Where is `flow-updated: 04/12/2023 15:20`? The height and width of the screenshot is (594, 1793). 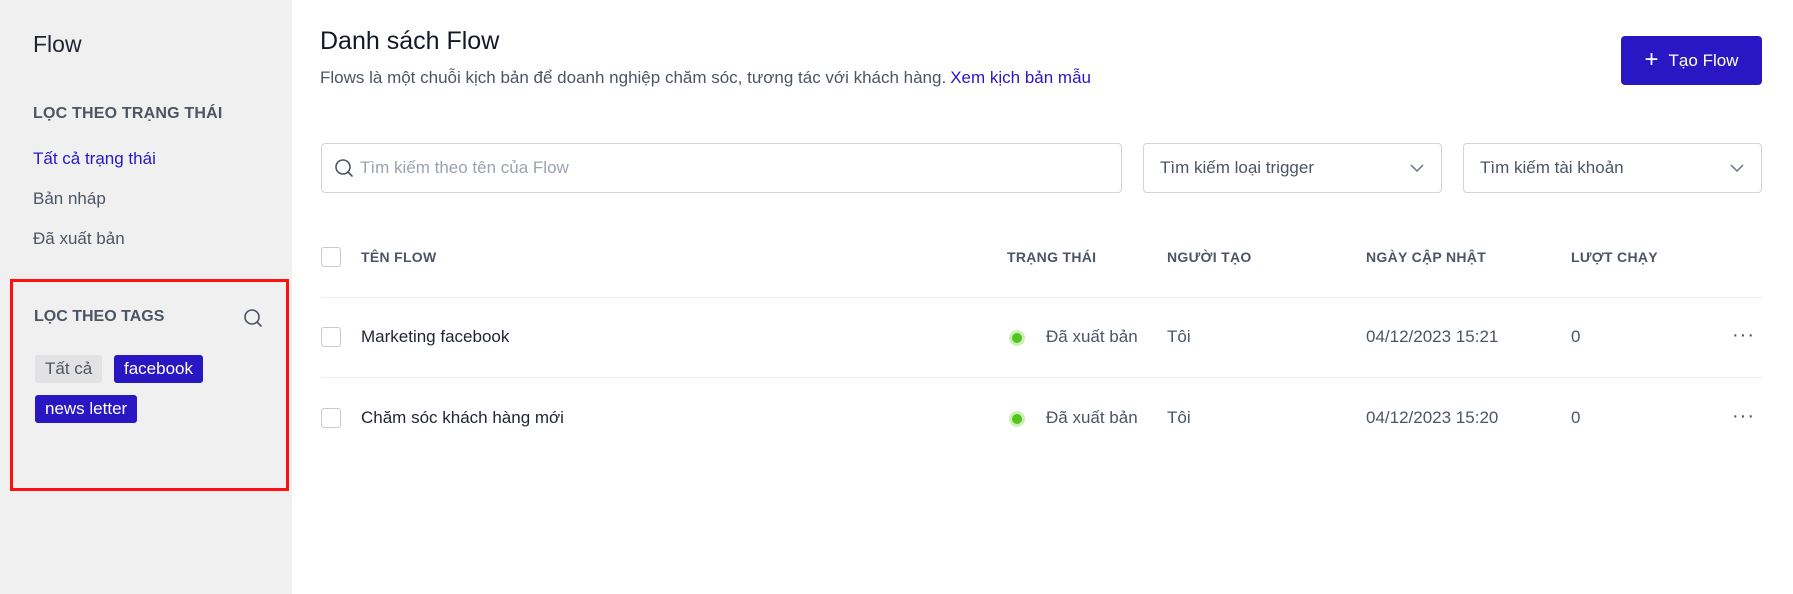 flow-updated: 04/12/2023 15:20 is located at coordinates (1432, 417).